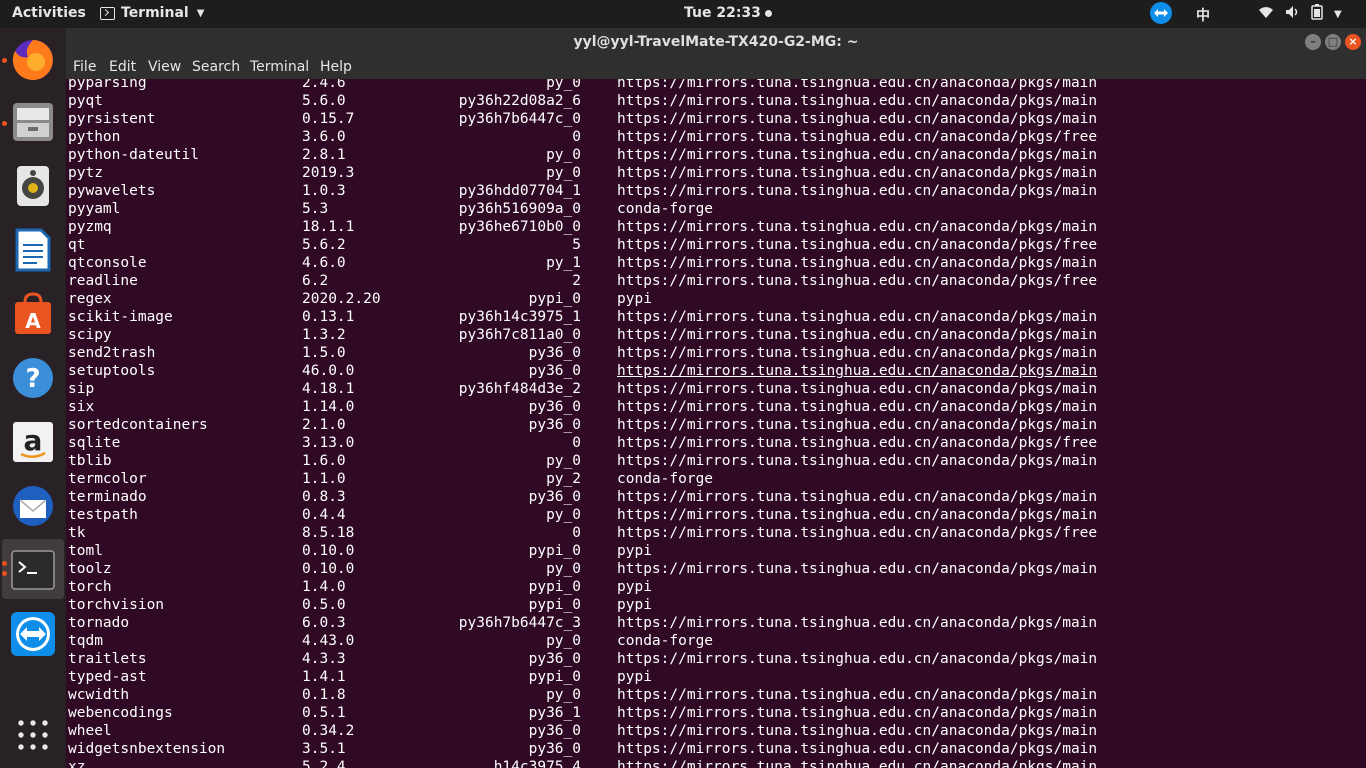 The image size is (1366, 768). What do you see at coordinates (324, 191) in the screenshot?
I see `package-version: 1.0.3` at bounding box center [324, 191].